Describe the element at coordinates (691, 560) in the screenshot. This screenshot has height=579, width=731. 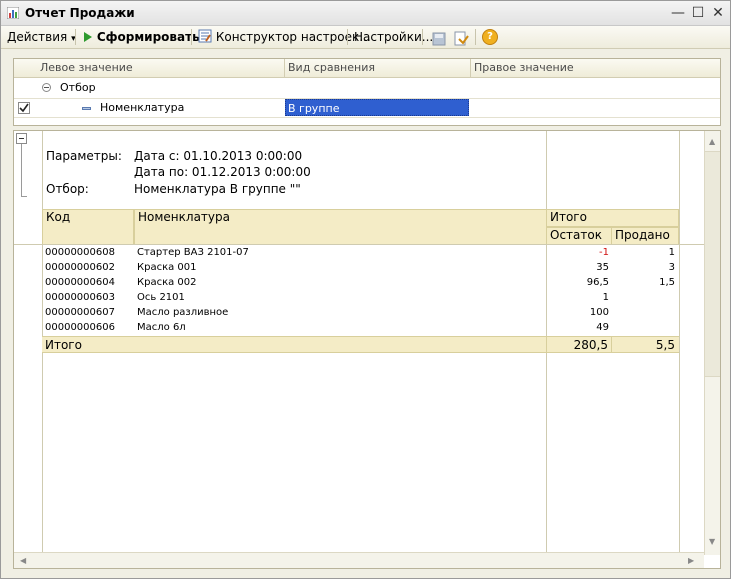
I see `scroll-right-icon: ▶` at that location.